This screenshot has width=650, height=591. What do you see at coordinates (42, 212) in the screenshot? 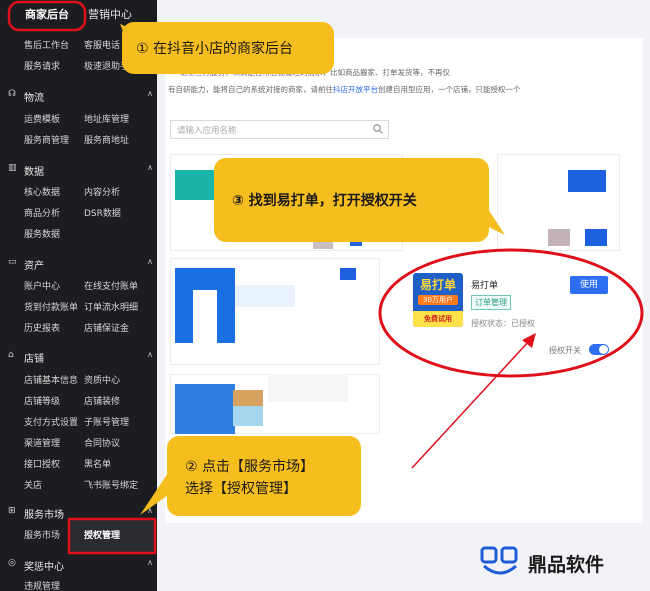
I see `sidebar-item: 商品分析` at bounding box center [42, 212].